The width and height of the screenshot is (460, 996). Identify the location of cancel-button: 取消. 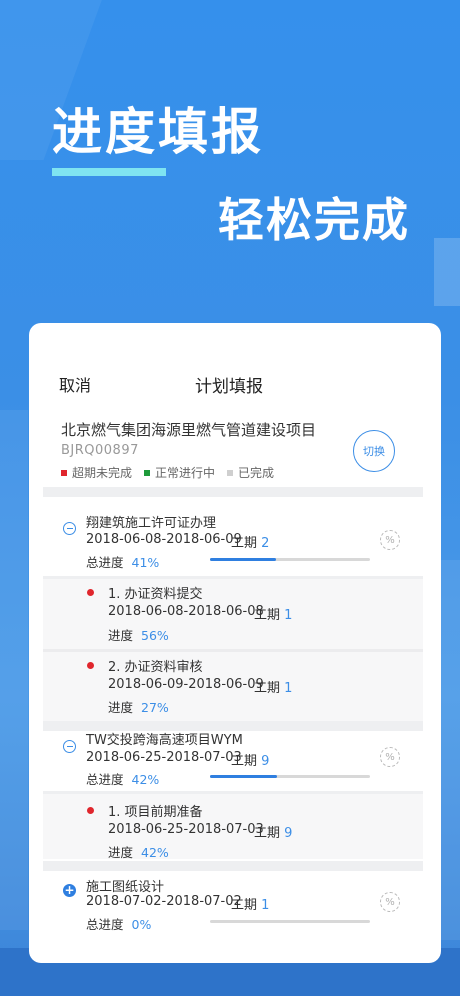
(75, 384).